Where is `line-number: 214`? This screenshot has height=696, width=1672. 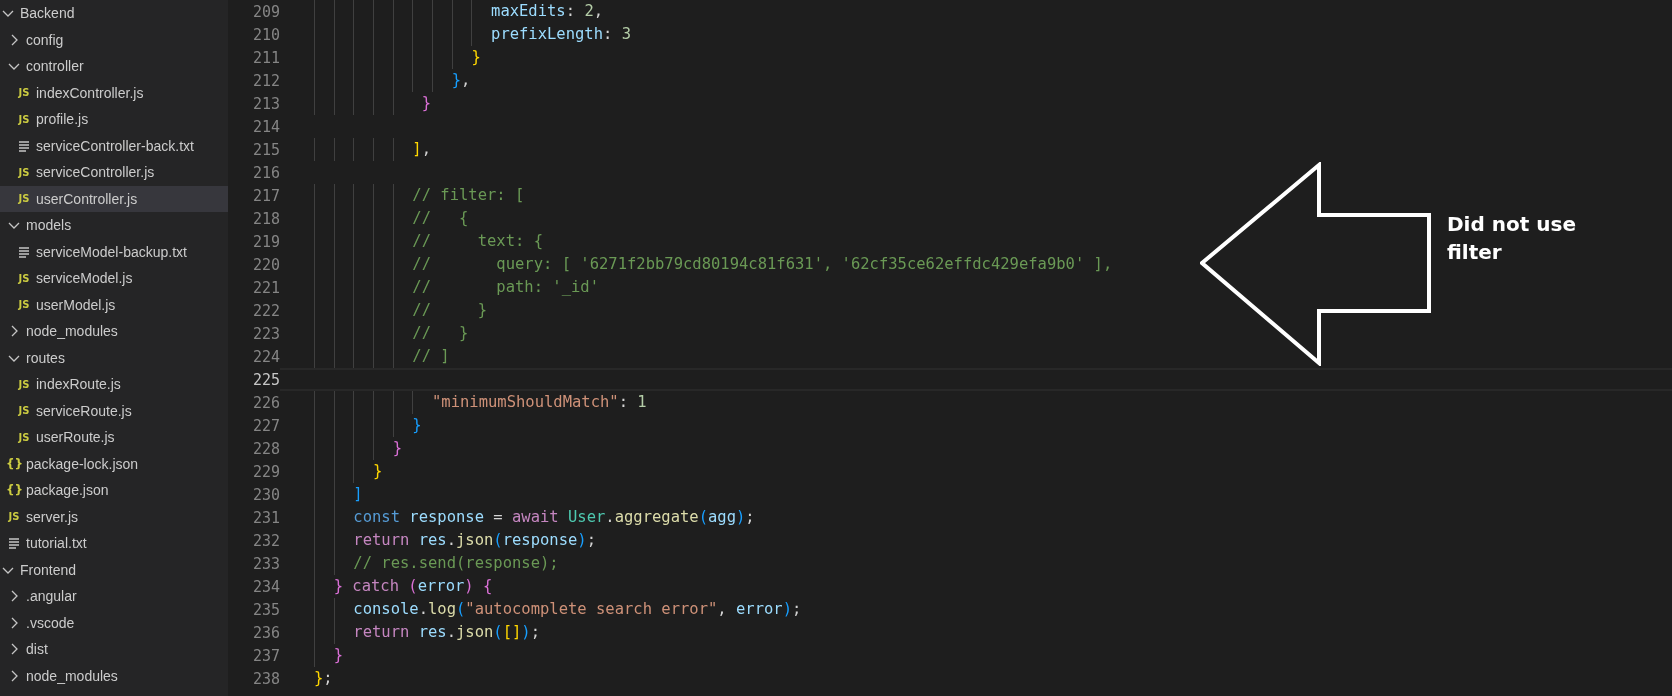
line-number: 214 is located at coordinates (265, 126).